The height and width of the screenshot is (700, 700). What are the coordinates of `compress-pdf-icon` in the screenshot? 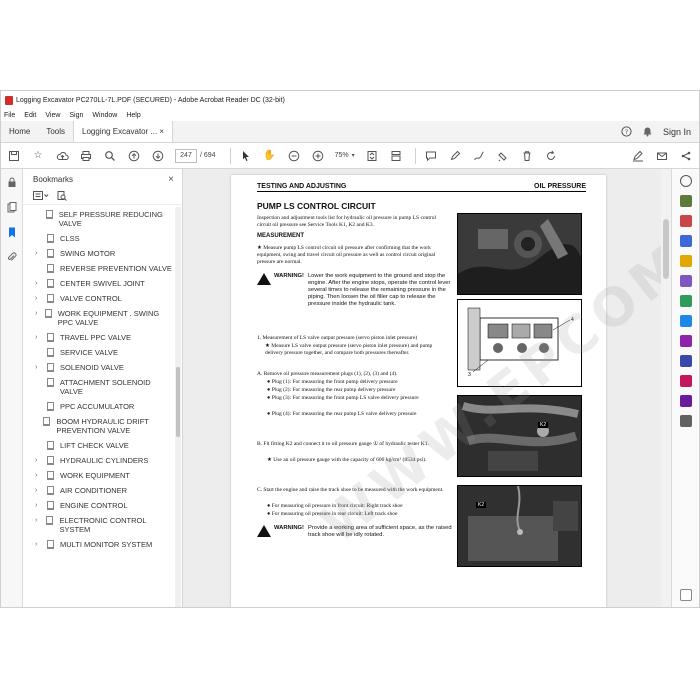 It's located at (685, 301).